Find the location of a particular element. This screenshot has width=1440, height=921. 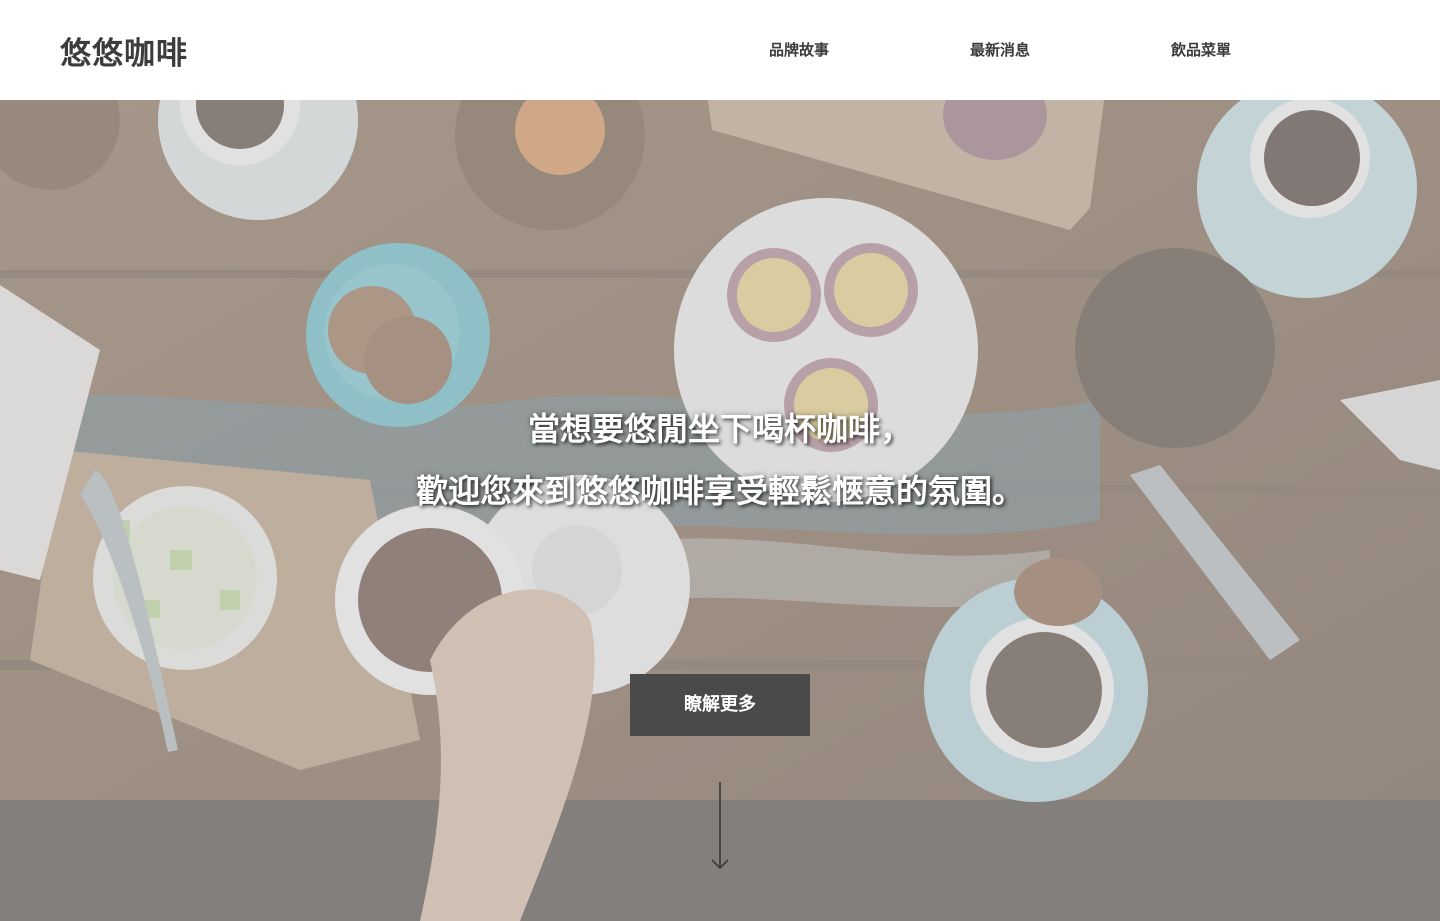

hero-tagline-line-1: 當想要悠閒坐下喝杯咖啡， is located at coordinates (719, 429).